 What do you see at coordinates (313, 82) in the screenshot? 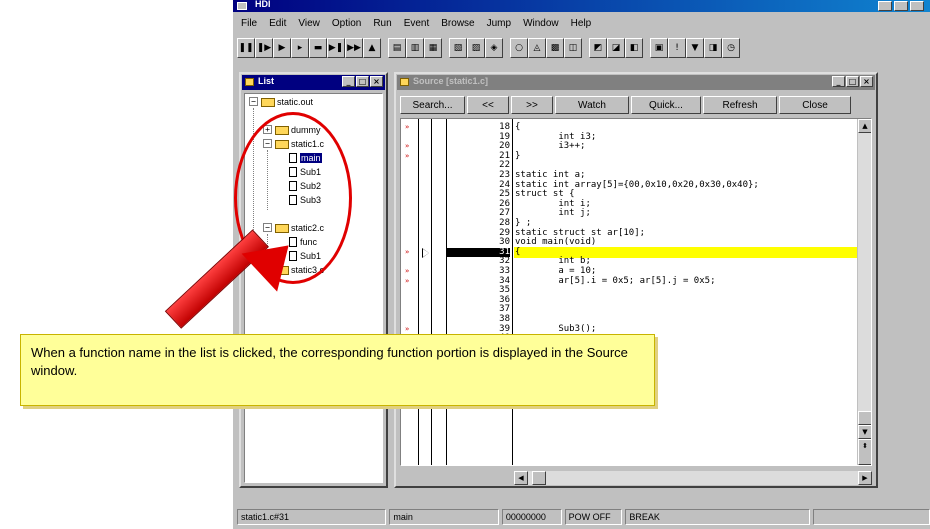
I see `list-titlebar: List _ □ ×` at bounding box center [313, 82].